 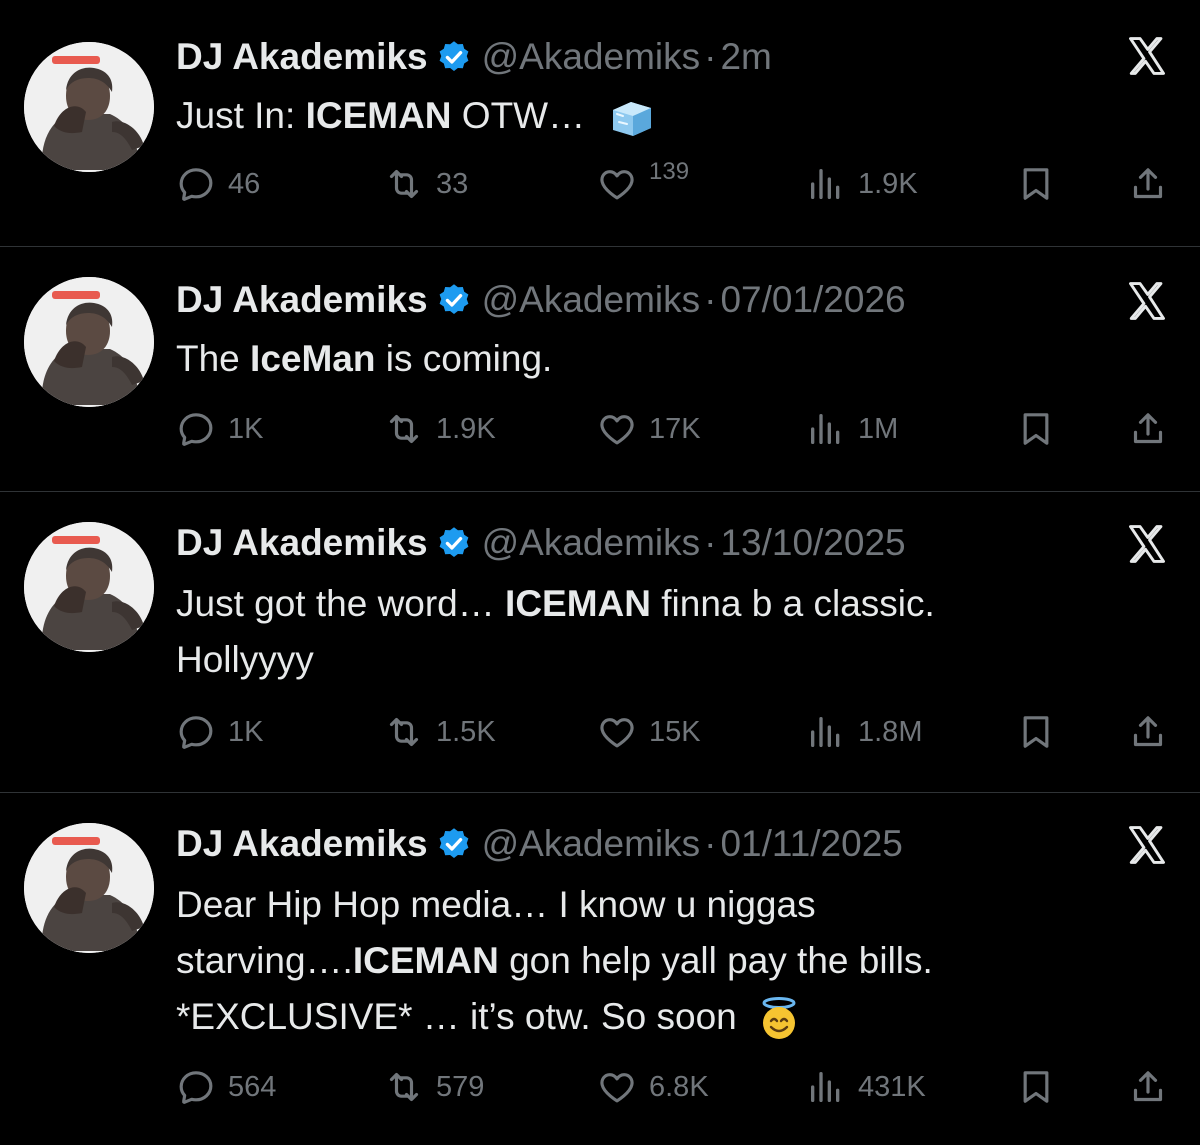 I want to click on repost-button: 1.5K, so click(x=440, y=732).